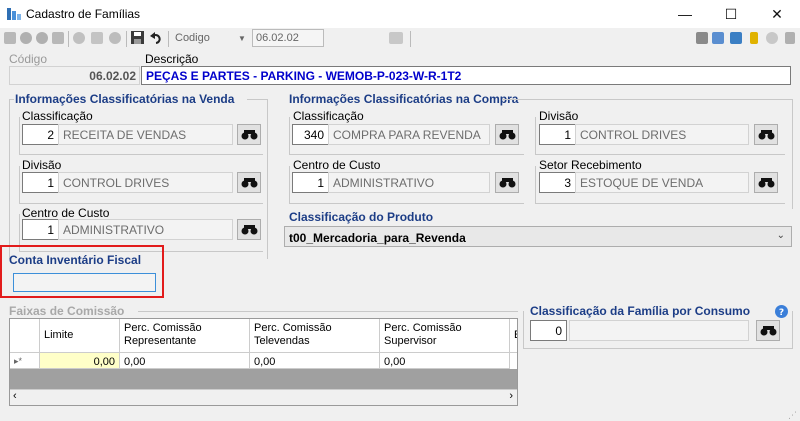 The width and height of the screenshot is (800, 421). Describe the element at coordinates (80, 336) in the screenshot. I see `header-limite: Limite` at that location.